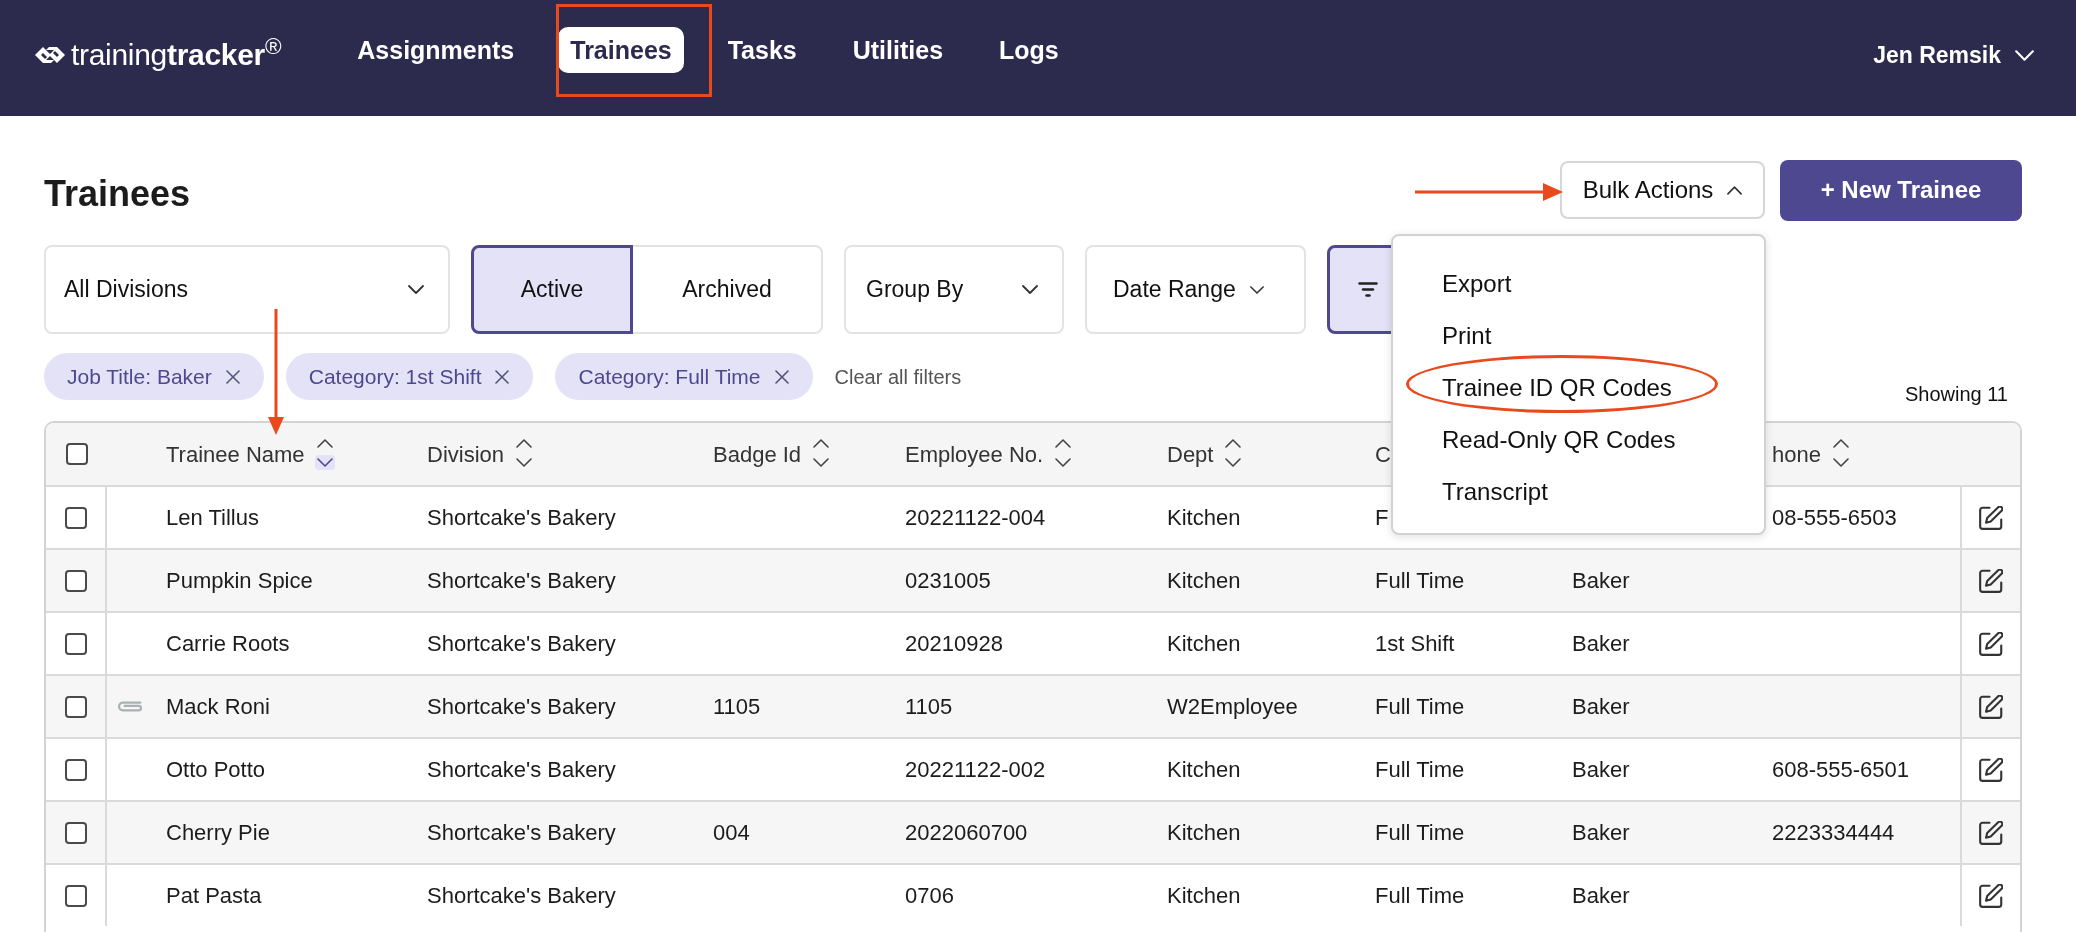 The image size is (2076, 932). I want to click on table-cell-text: W2Employee, so click(1232, 707).